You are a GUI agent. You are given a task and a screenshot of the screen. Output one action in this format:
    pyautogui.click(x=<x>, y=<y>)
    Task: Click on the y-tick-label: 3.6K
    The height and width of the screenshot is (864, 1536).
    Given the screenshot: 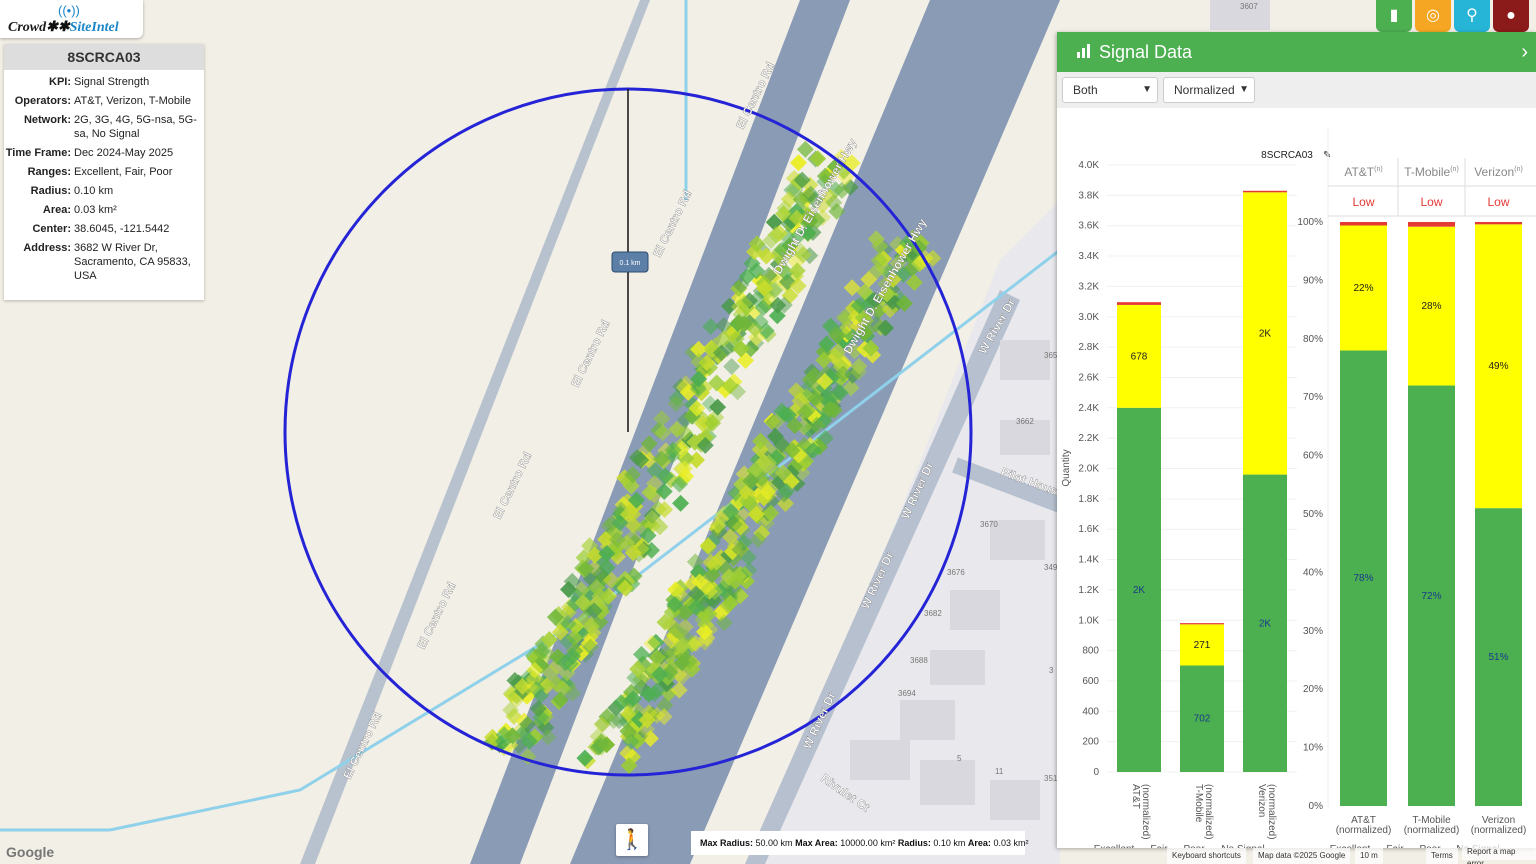 What is the action you would take?
    pyautogui.click(x=1088, y=226)
    